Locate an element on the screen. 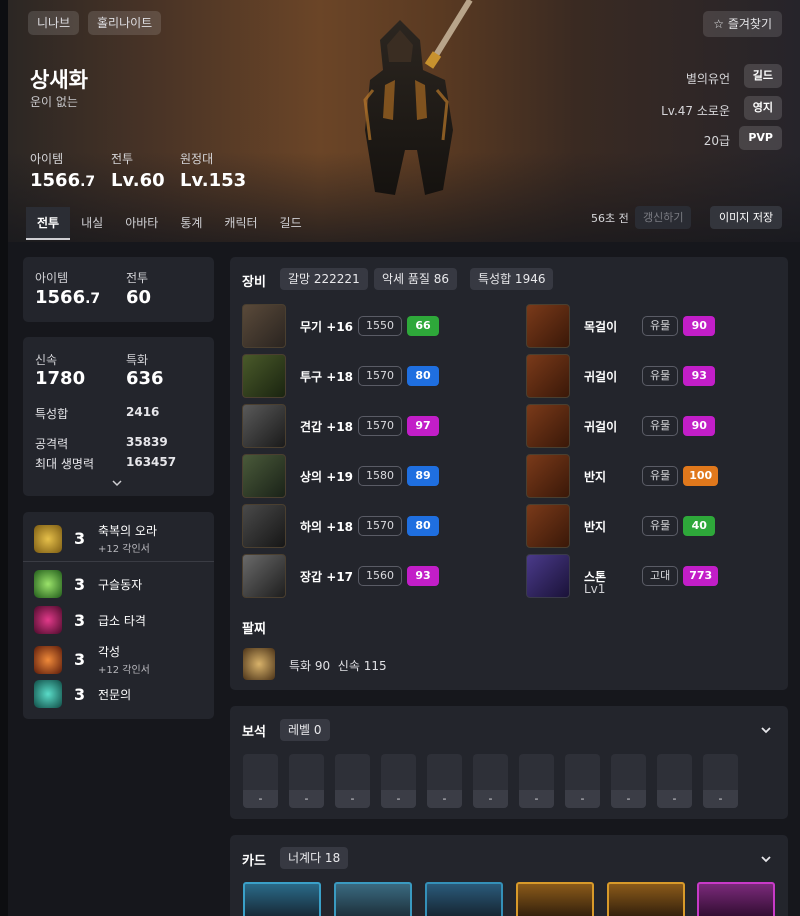 The image size is (800, 916). earring-icon is located at coordinates (548, 376).